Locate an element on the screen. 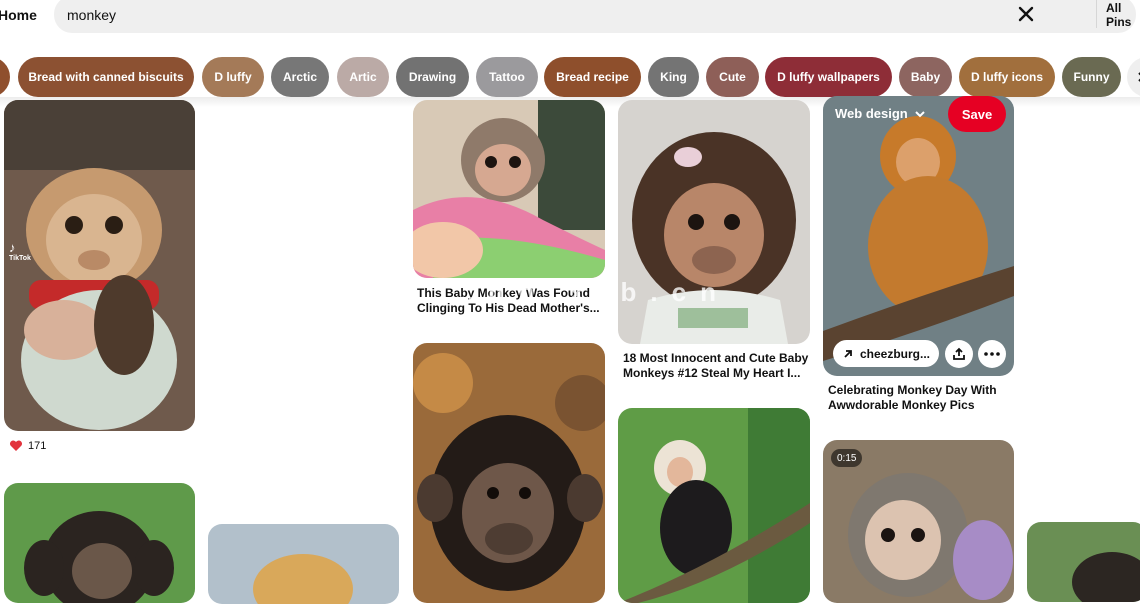  chip-funny: Funny is located at coordinates (1091, 77).